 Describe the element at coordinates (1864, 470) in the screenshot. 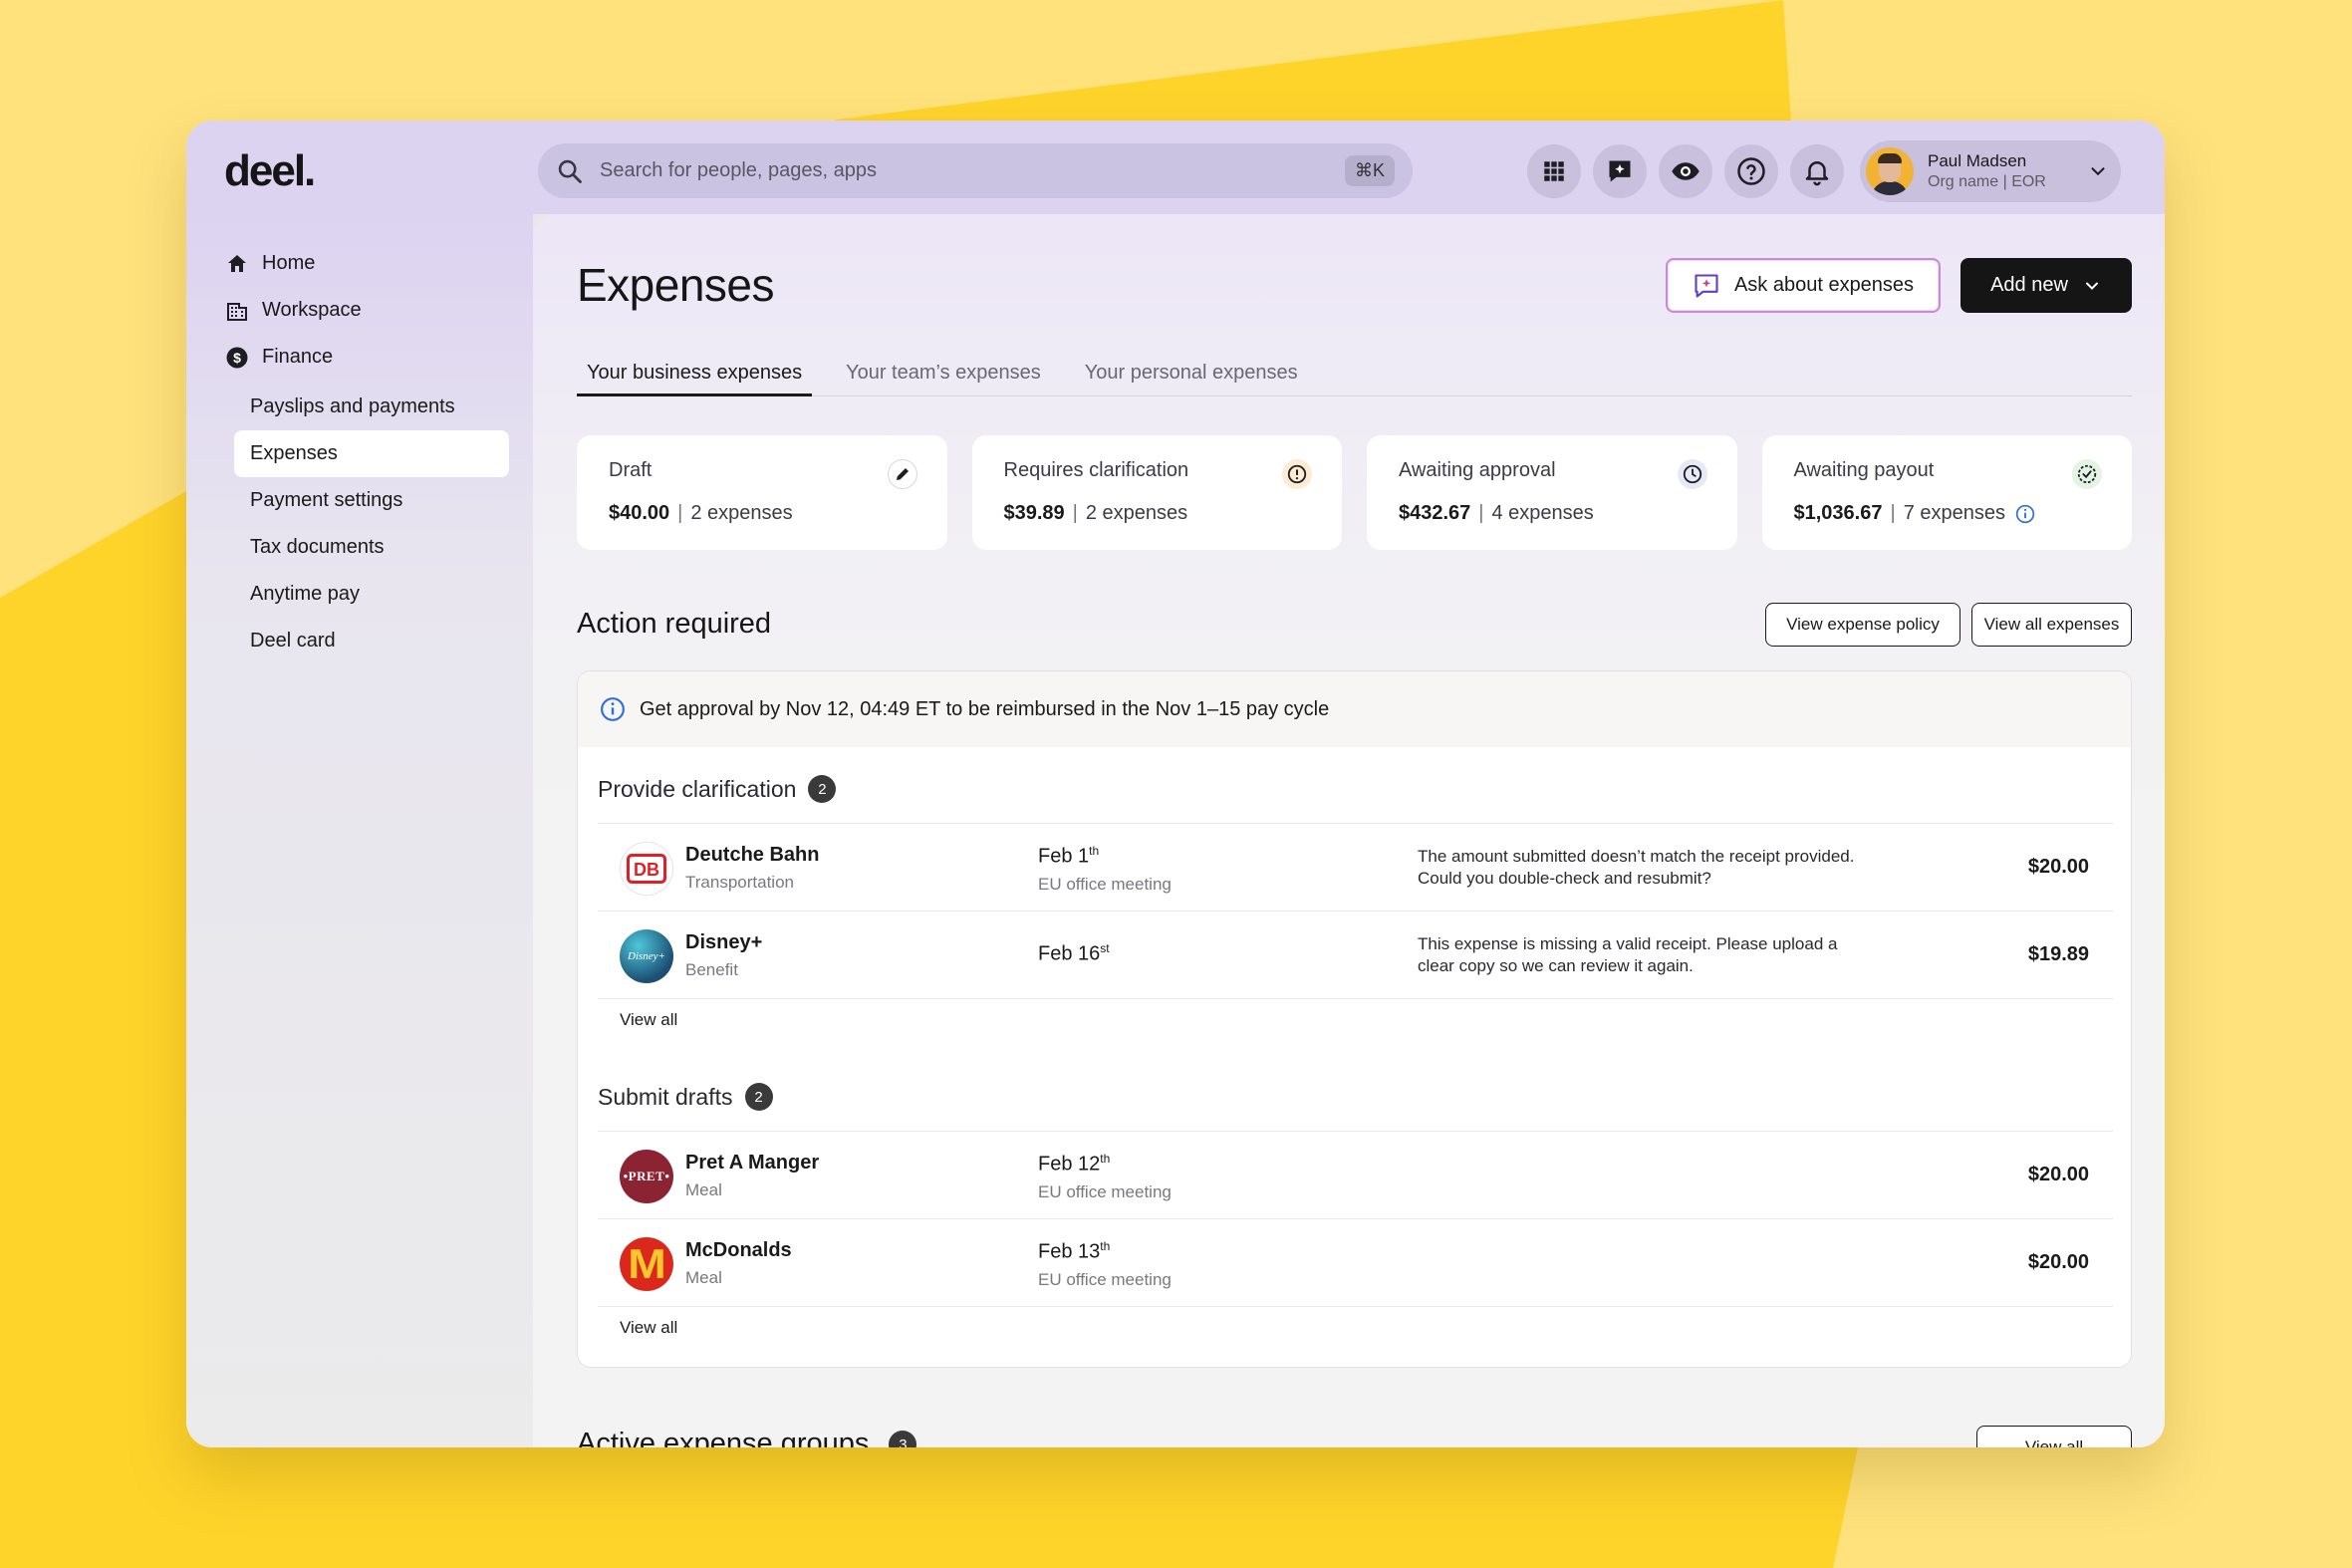

I see `card-label: Awaiting payout` at that location.